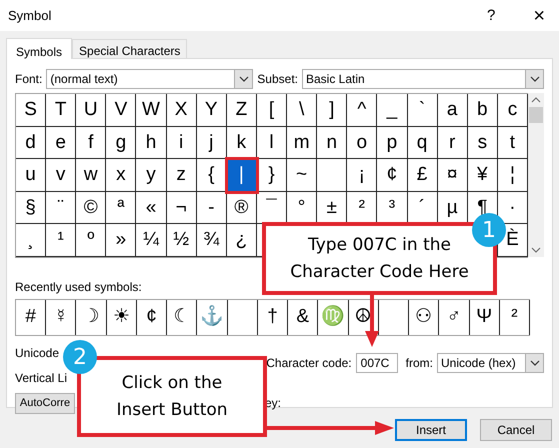  Describe the element at coordinates (452, 110) in the screenshot. I see `symbol-cell: a` at that location.